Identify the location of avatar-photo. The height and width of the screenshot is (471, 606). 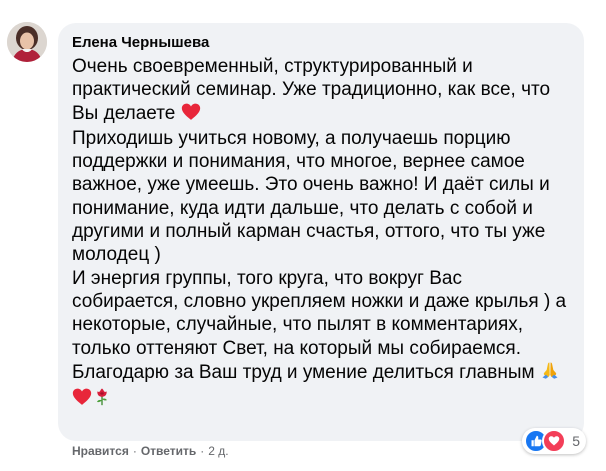
(27, 42).